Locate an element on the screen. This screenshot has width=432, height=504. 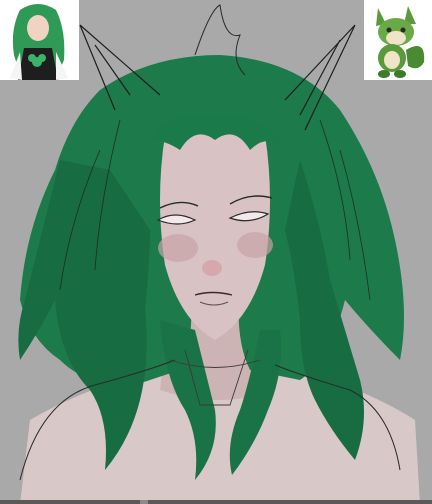
character-reference-image is located at coordinates (39, 40).